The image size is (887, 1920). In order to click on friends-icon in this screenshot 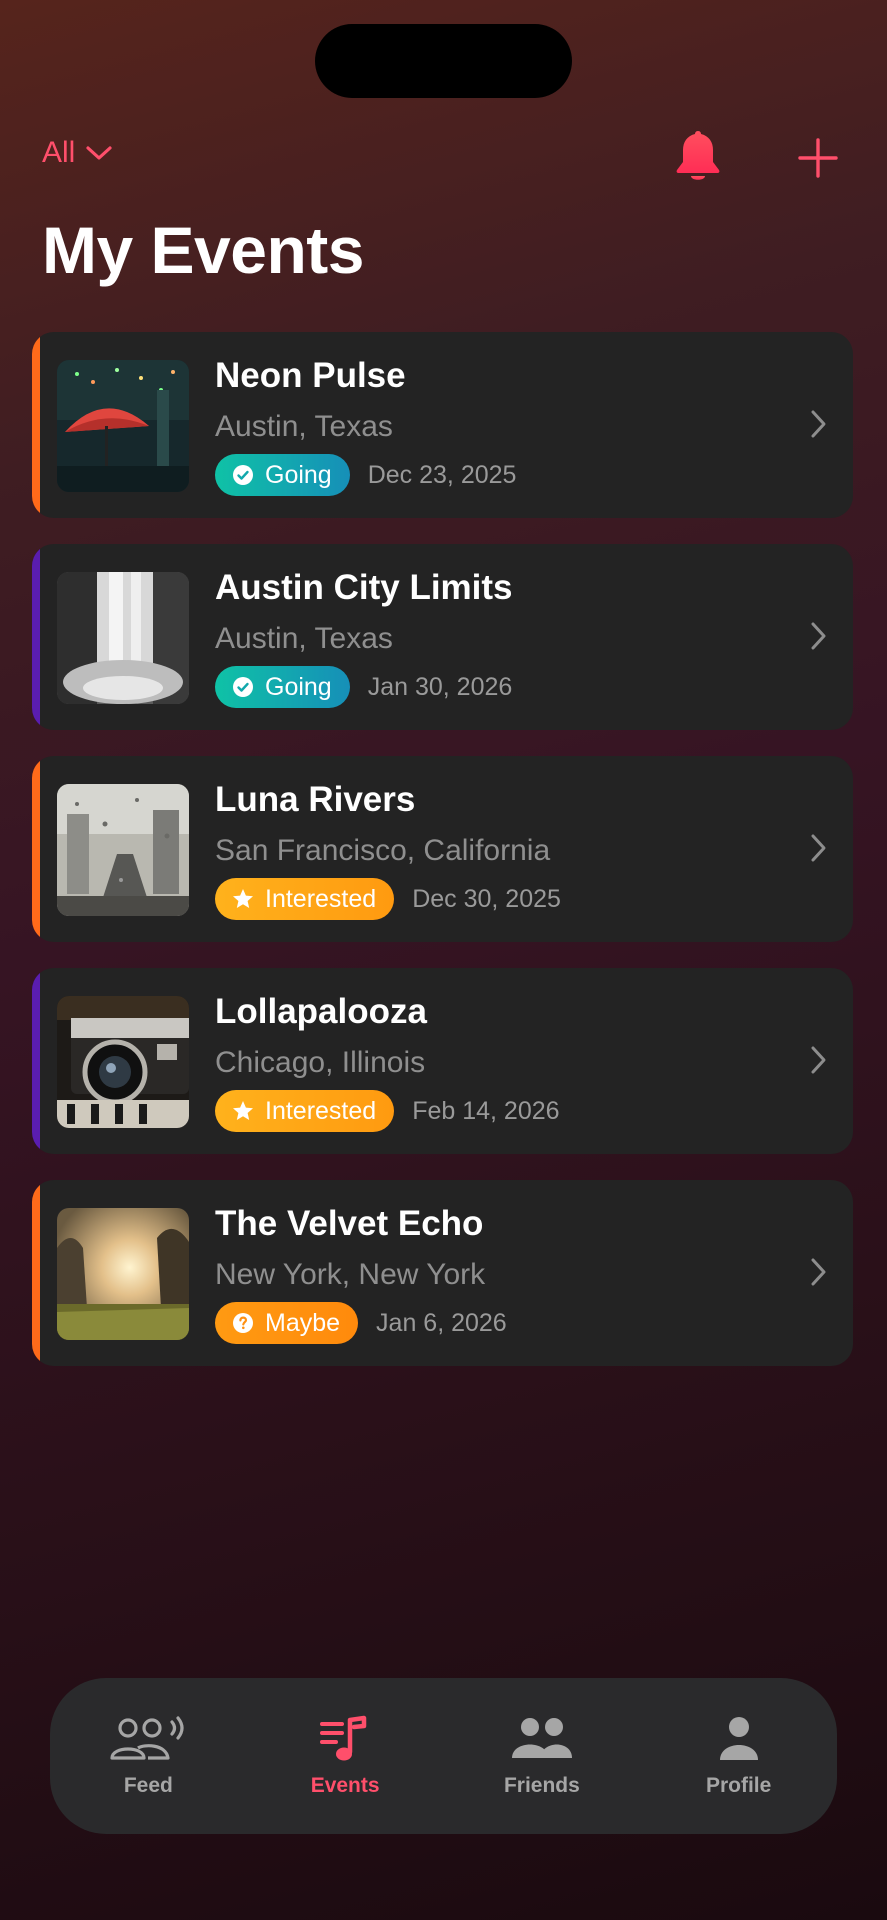, I will do `click(541, 1738)`.